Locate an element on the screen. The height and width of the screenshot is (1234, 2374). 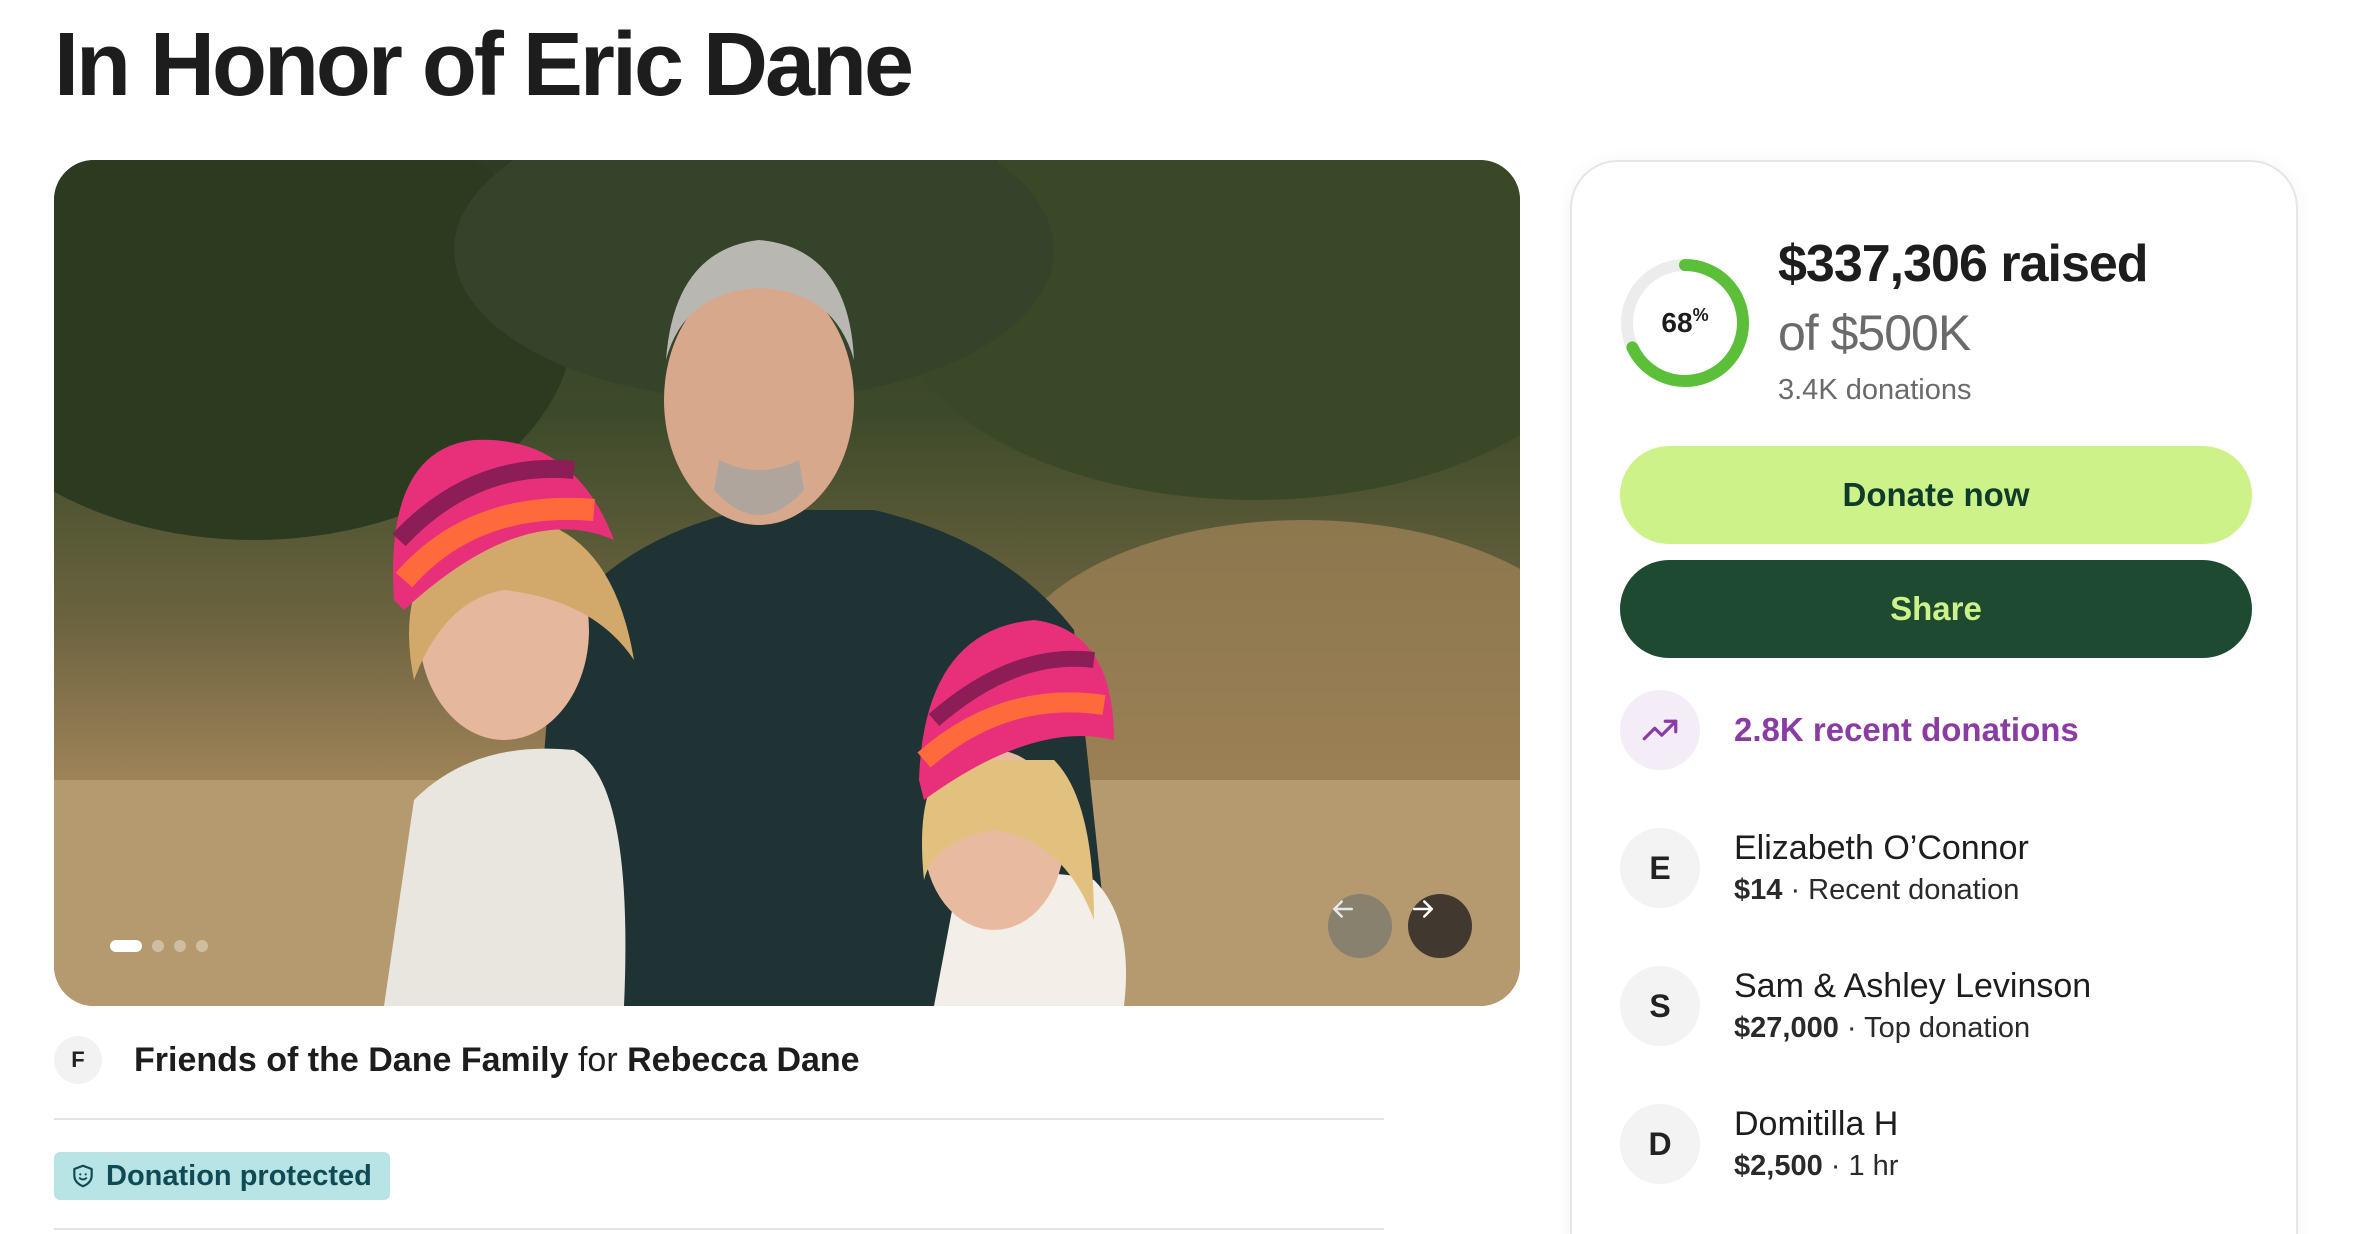
donor-meta: $14 · Recent donation is located at coordinates (1877, 890).